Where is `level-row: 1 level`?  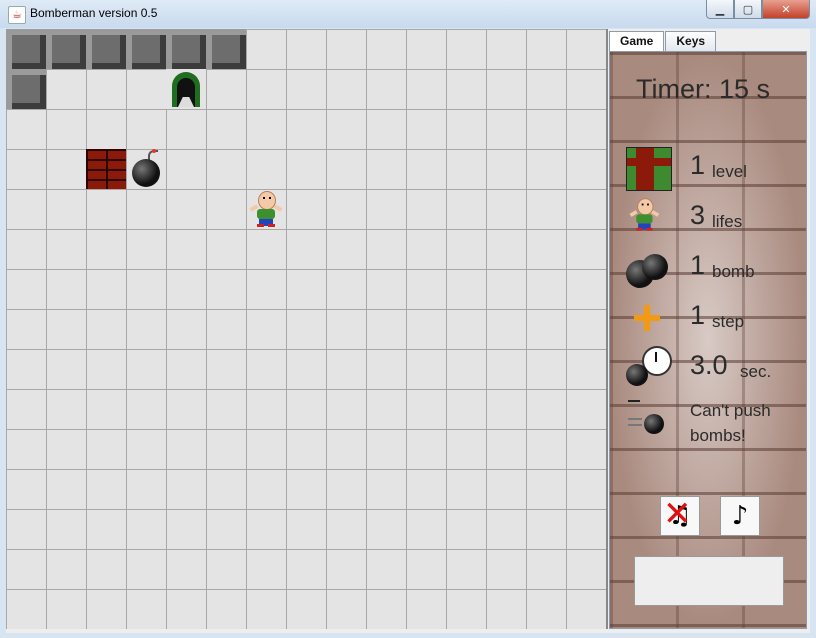 level-row: 1 level is located at coordinates (714, 168).